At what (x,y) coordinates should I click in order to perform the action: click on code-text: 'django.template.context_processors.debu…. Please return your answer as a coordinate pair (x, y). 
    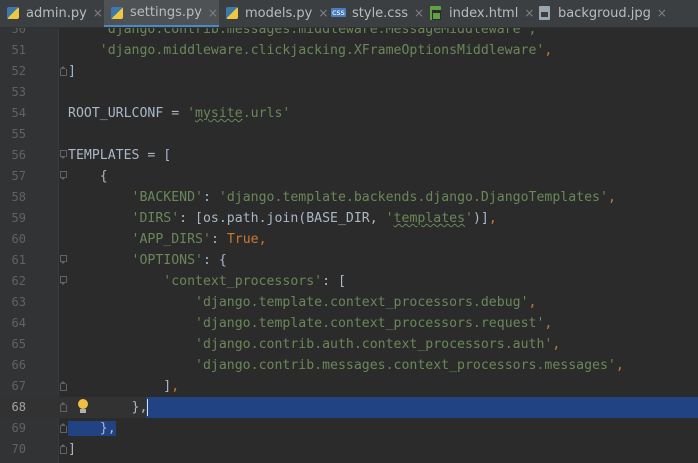
    Looking at the image, I should click on (302, 302).